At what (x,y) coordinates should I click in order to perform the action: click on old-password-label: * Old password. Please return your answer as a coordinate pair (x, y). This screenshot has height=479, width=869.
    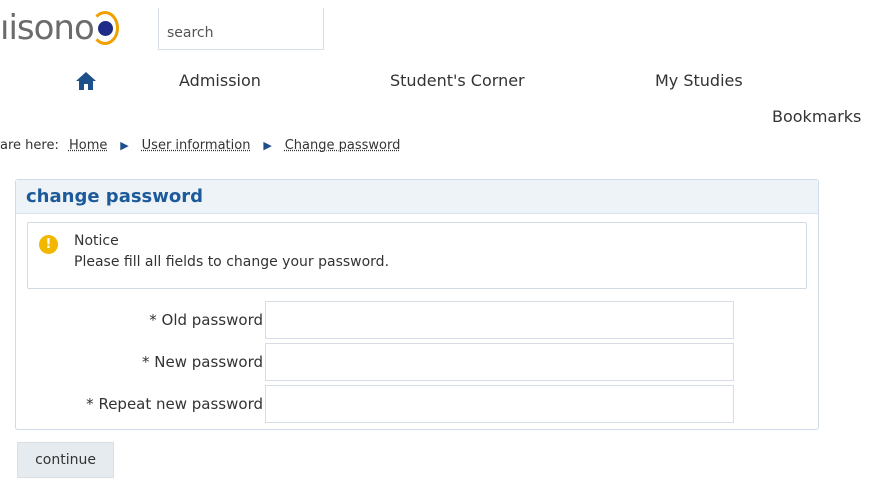
    Looking at the image, I should click on (206, 320).